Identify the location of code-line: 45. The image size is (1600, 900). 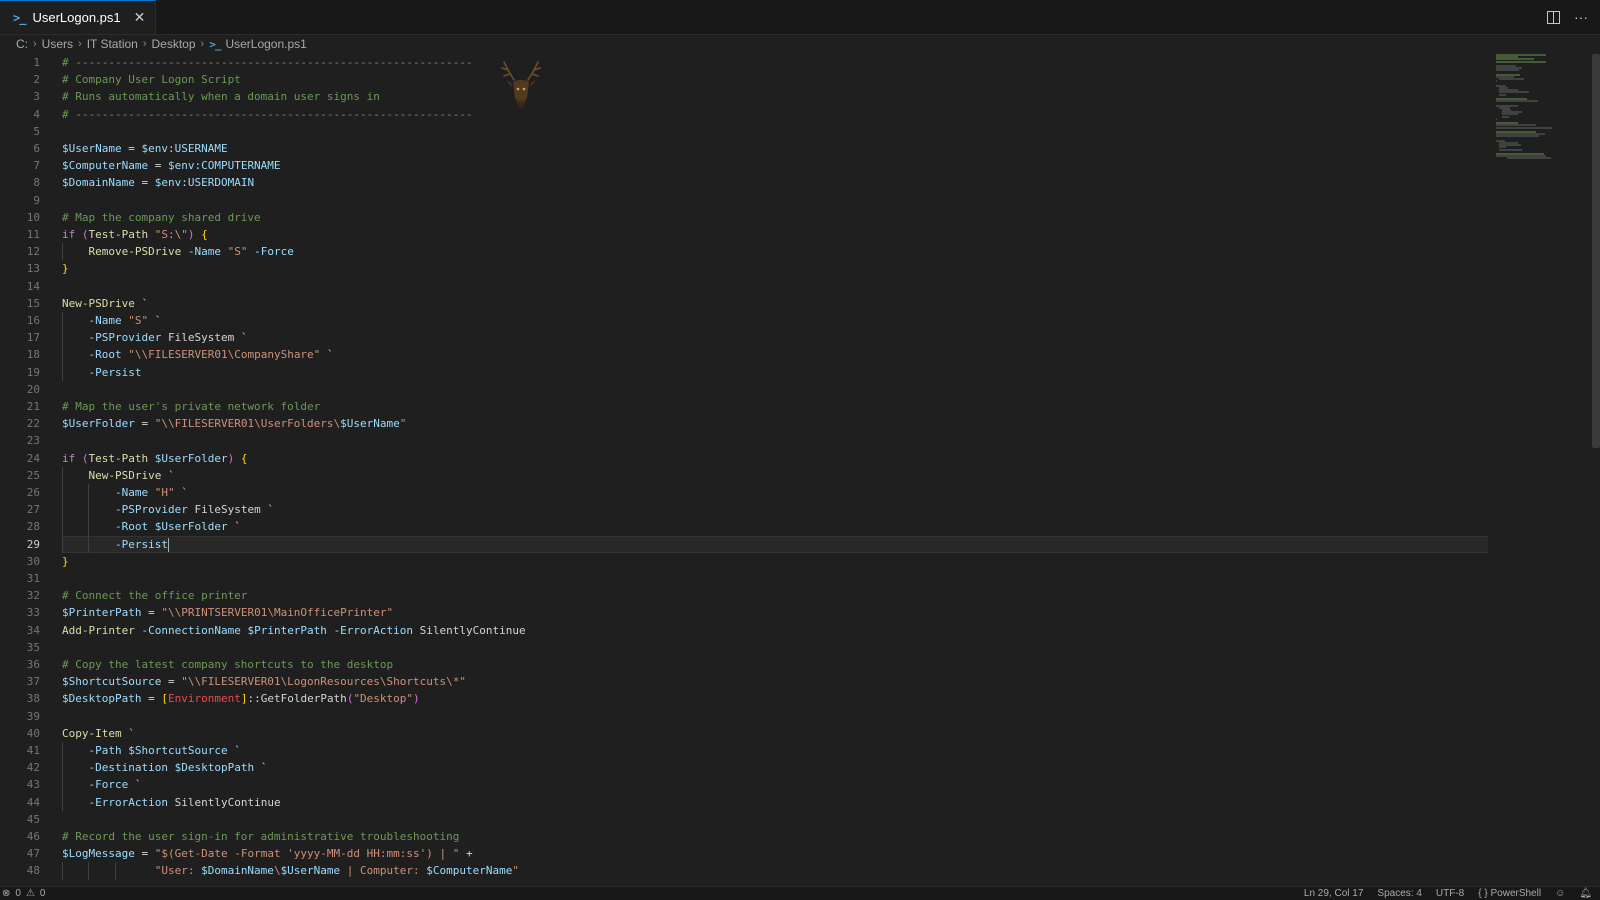
(745, 819).